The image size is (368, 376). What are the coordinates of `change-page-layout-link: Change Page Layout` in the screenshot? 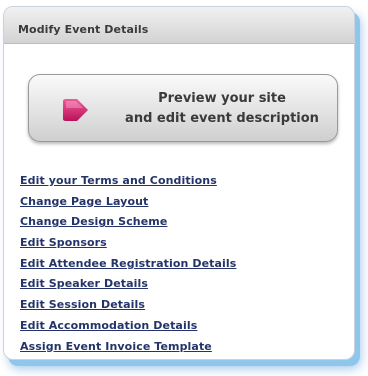 It's located at (84, 201).